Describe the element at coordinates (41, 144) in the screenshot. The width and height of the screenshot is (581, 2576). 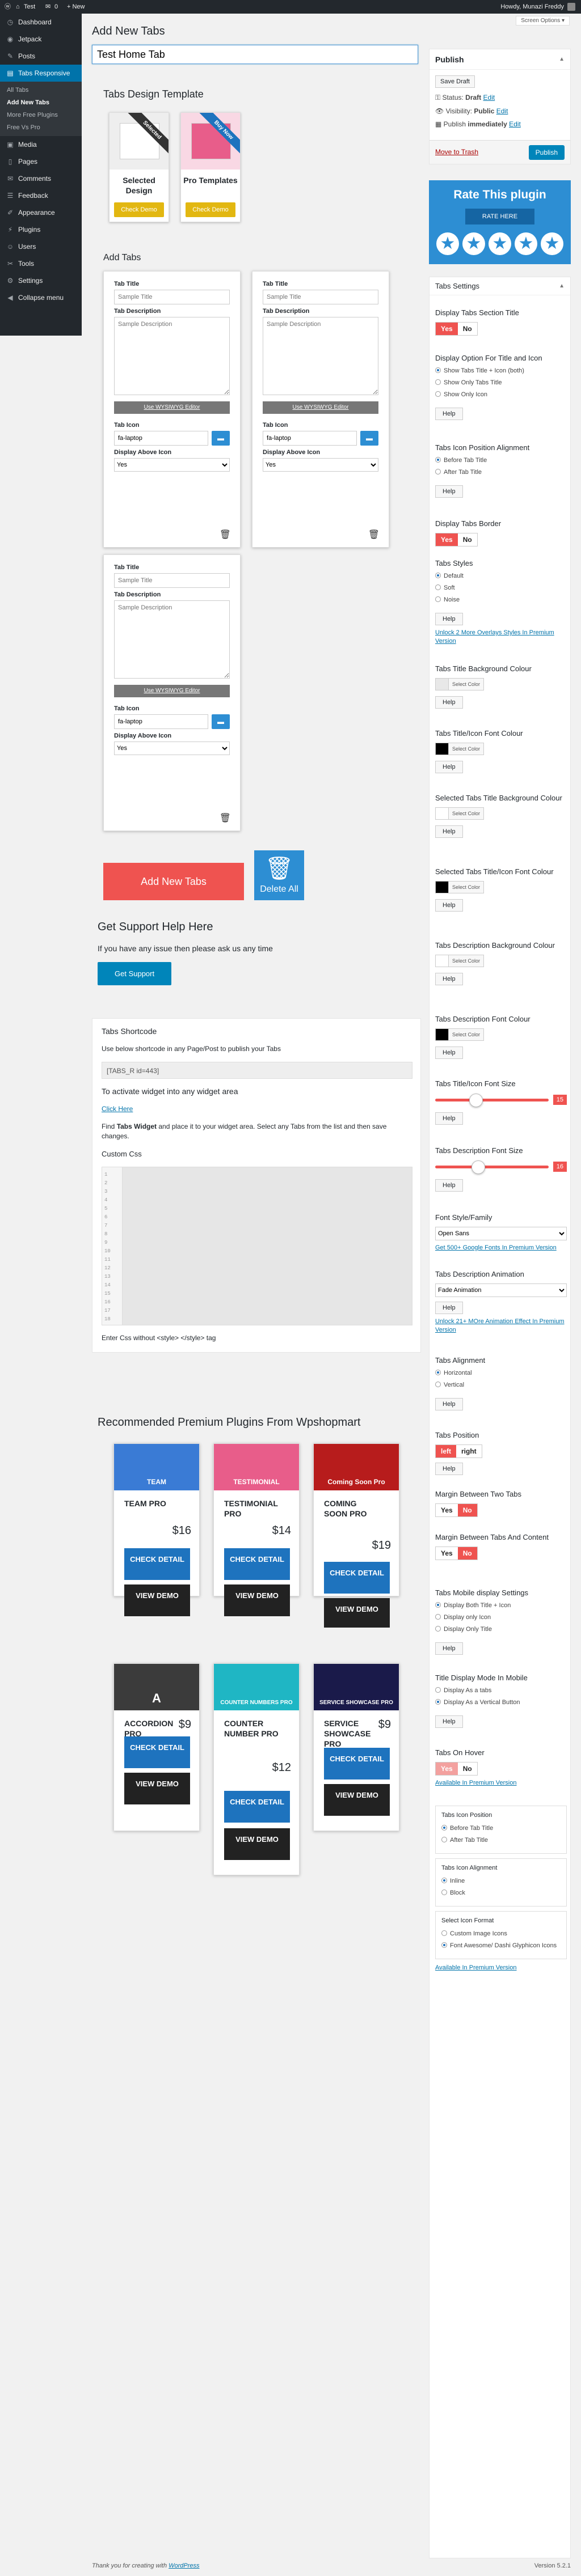
I see `menu-media: ▣ Media` at that location.